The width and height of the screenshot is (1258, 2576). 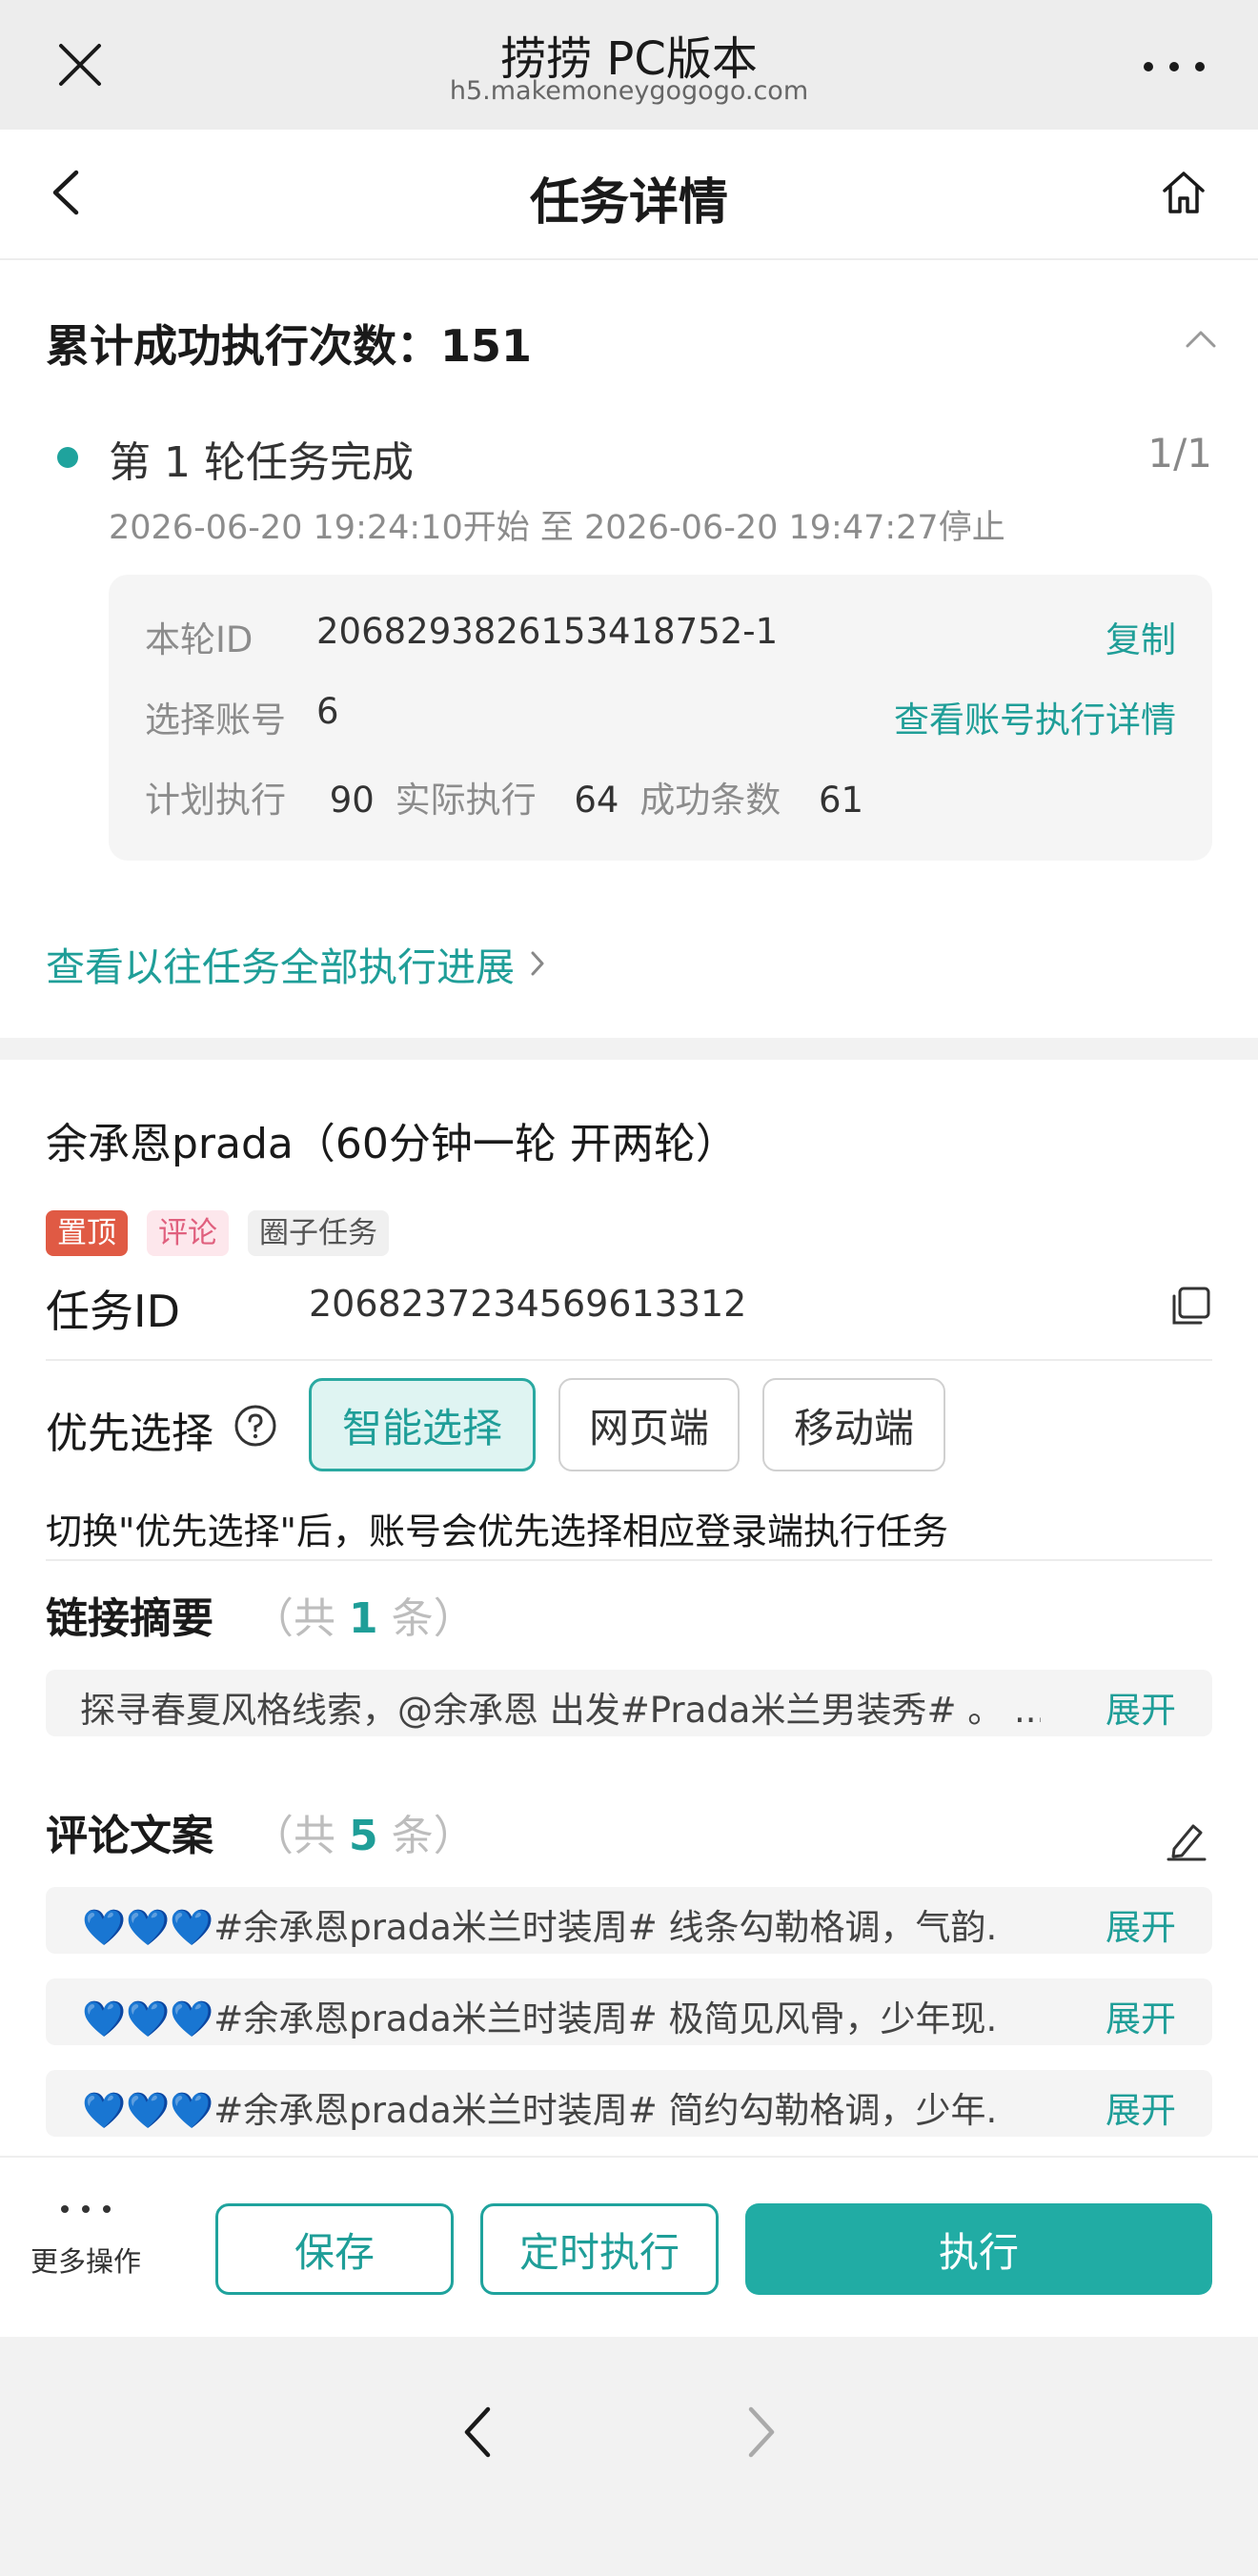 I want to click on action-bar: 更多操作 保存 定时执行 执行, so click(x=629, y=2246).